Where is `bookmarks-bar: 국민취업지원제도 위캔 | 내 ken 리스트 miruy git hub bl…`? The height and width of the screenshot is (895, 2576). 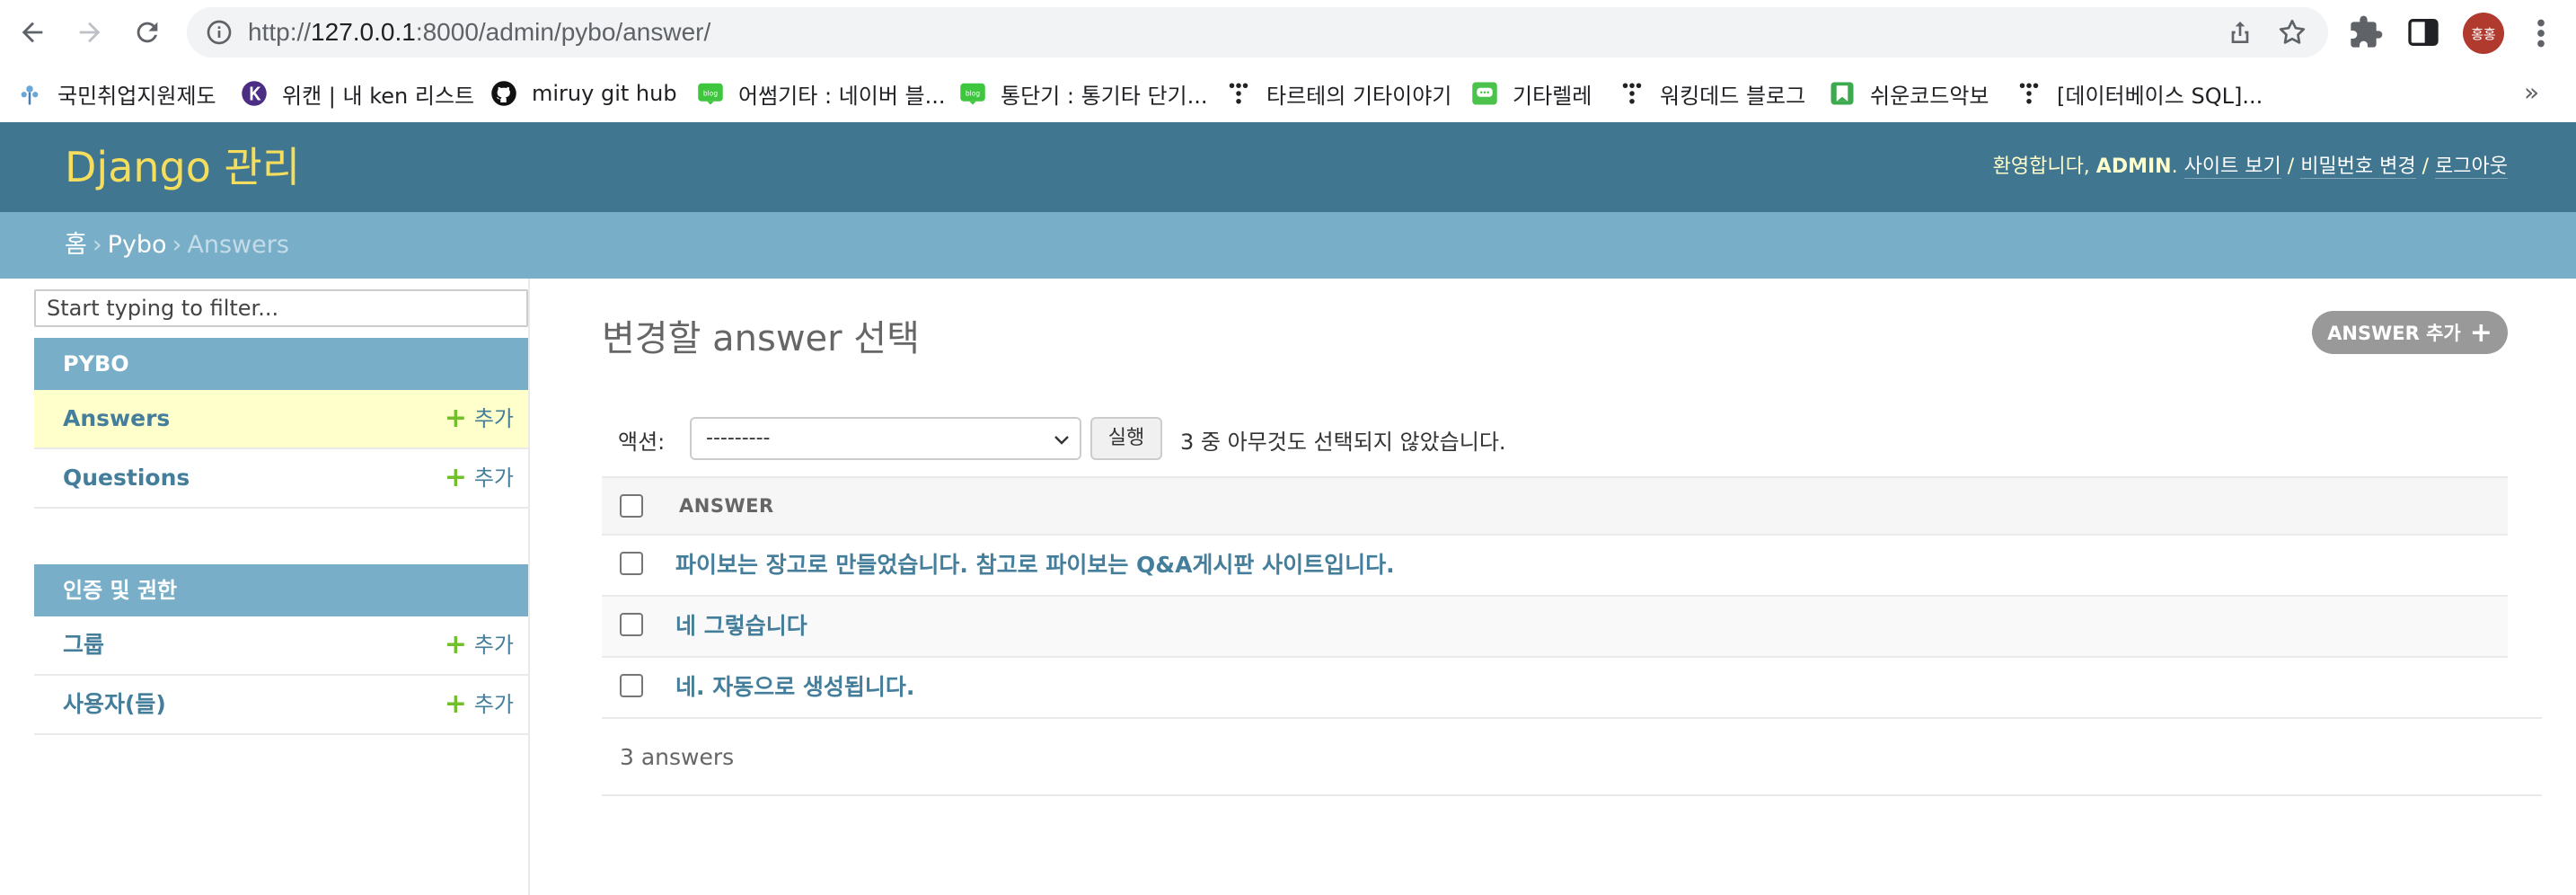
bookmarks-bar: 국민취업지원제도 위캔 | 내 ken 리스트 miruy git hub bl… is located at coordinates (1288, 94).